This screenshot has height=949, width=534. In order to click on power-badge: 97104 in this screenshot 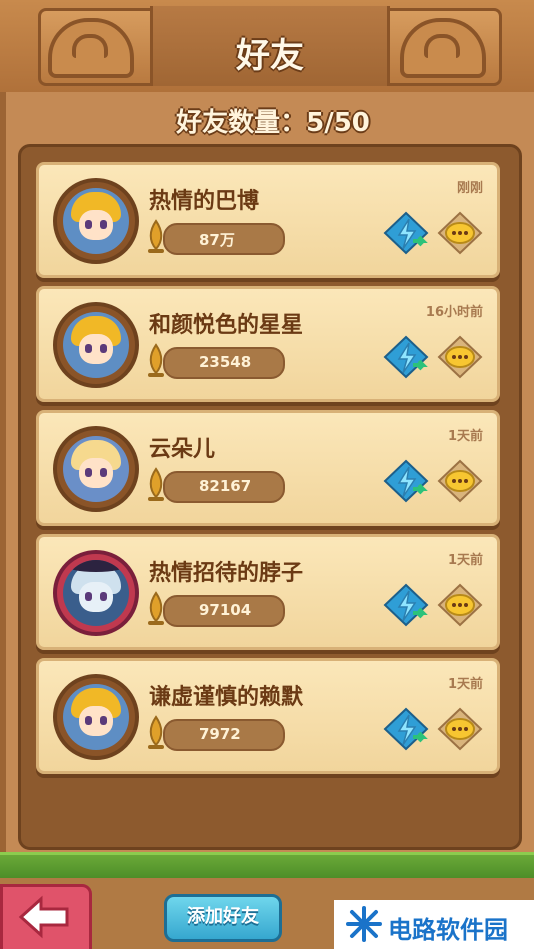, I will do `click(224, 611)`.